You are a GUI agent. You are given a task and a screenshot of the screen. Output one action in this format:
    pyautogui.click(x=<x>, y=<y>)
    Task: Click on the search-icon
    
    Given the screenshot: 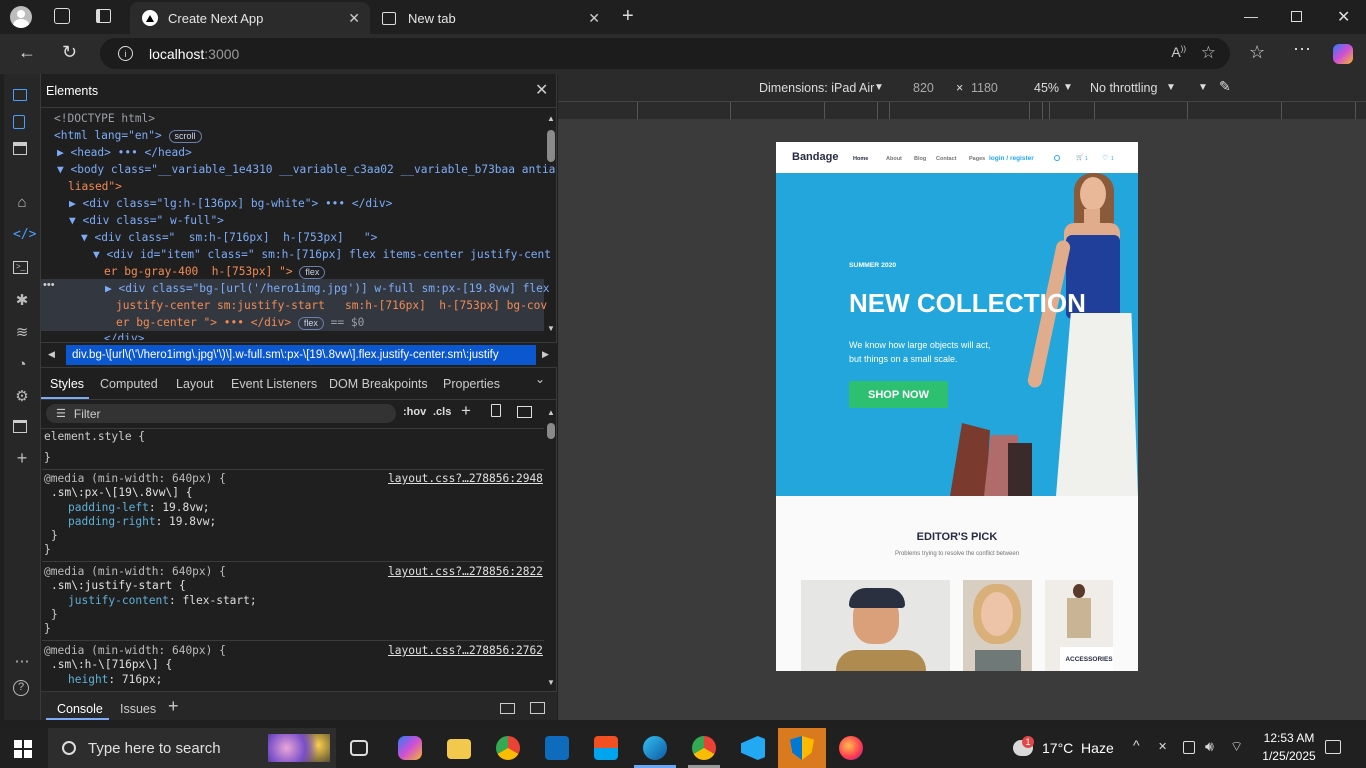 What is the action you would take?
    pyautogui.click(x=1057, y=158)
    